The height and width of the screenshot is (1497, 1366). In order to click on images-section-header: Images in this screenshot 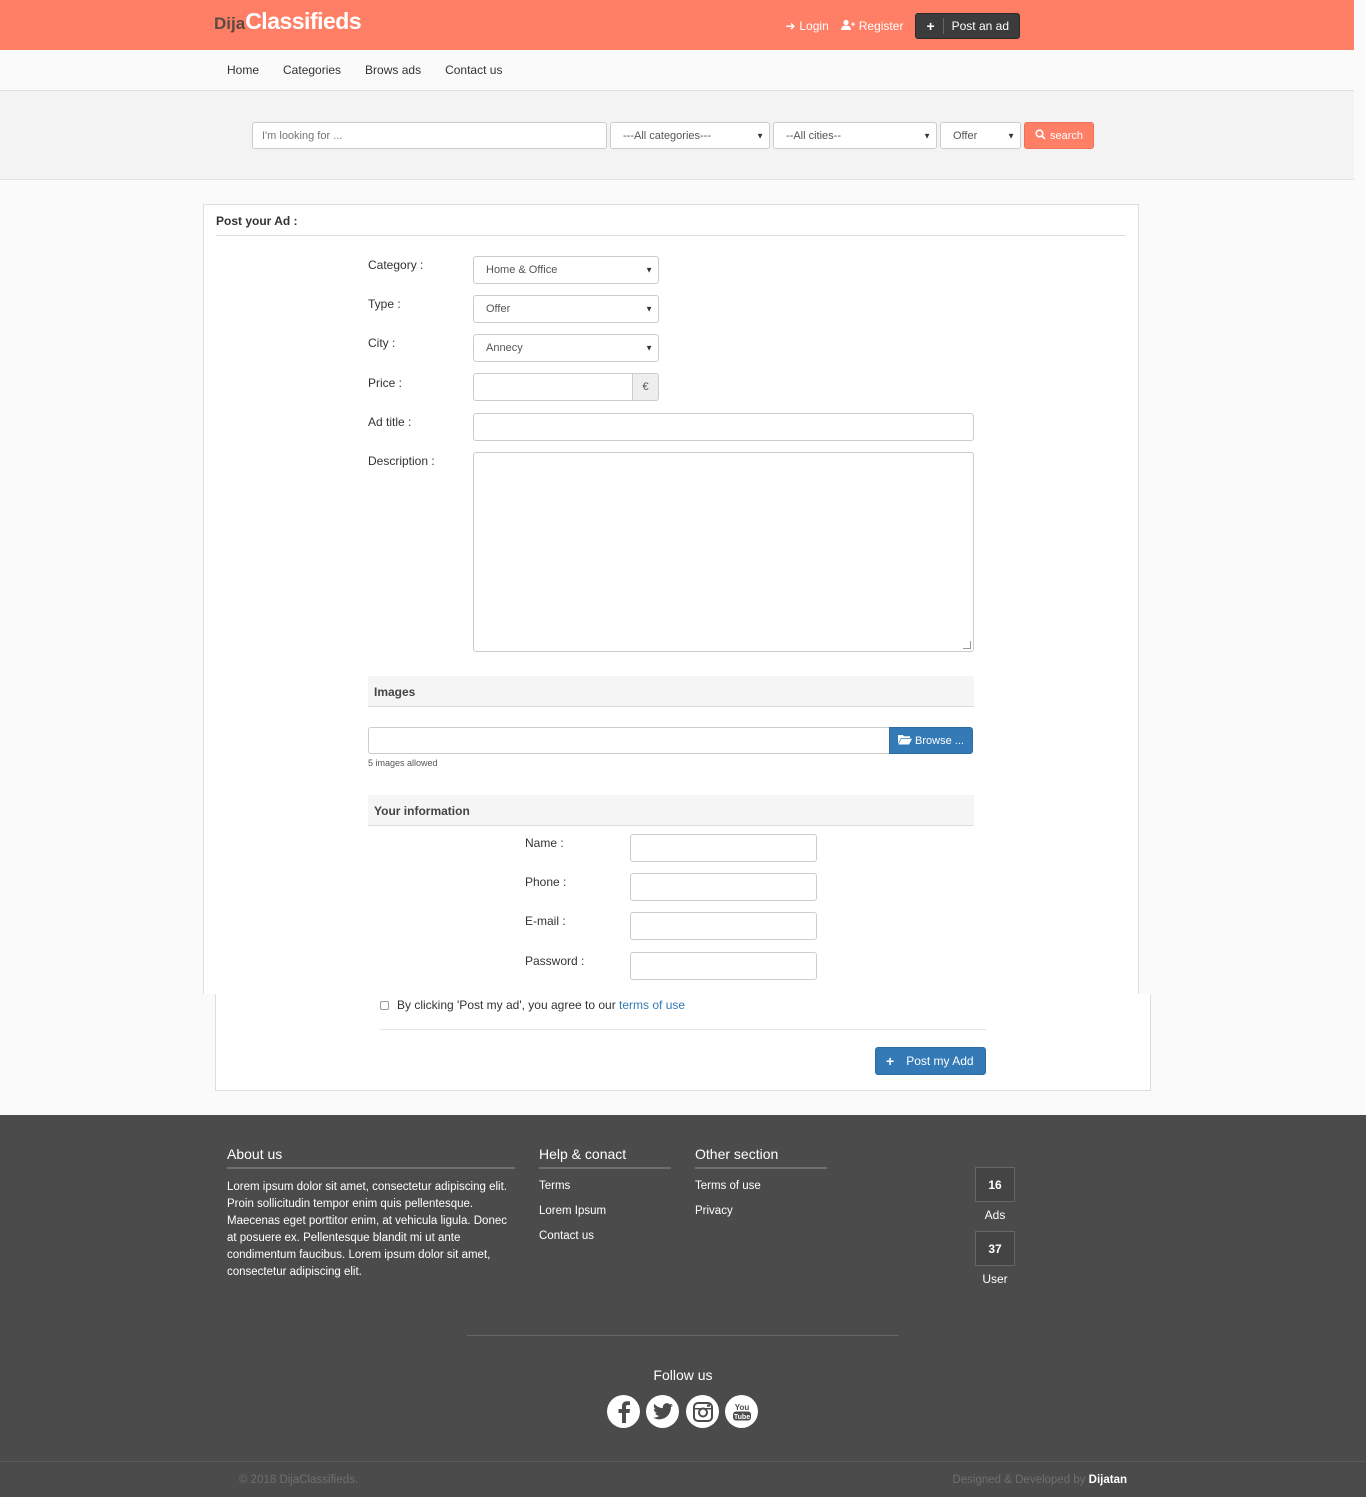, I will do `click(671, 691)`.